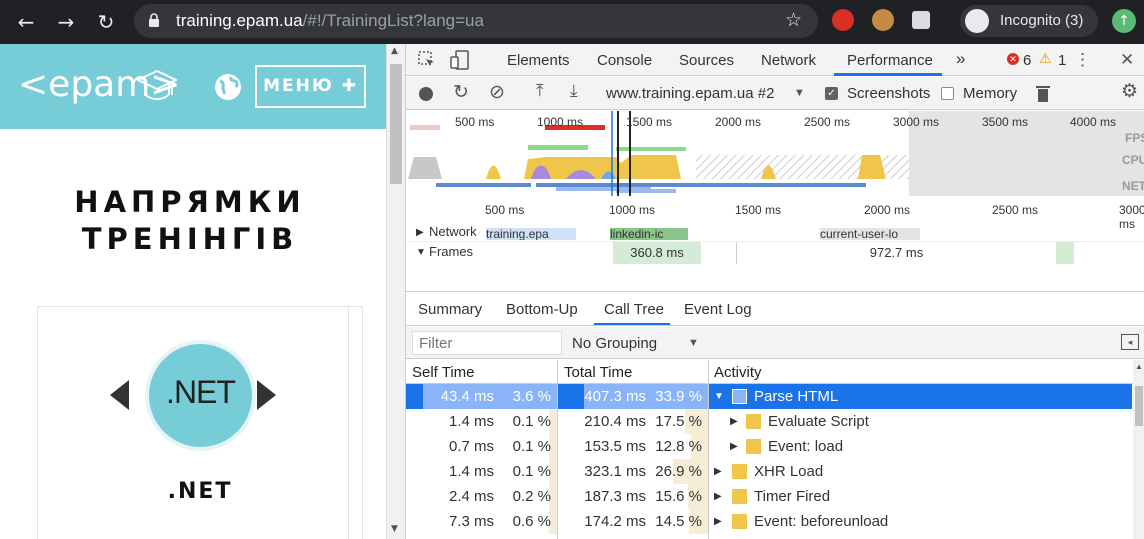  I want to click on tab-network: Network, so click(788, 60).